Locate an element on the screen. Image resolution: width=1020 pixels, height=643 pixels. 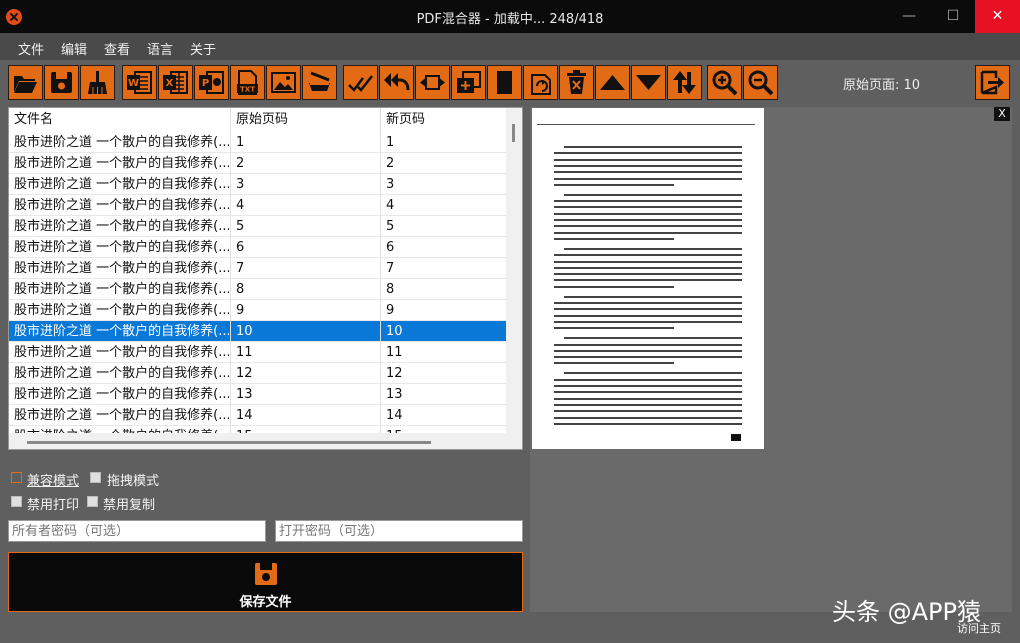
open-folder-icon is located at coordinates (25, 84).